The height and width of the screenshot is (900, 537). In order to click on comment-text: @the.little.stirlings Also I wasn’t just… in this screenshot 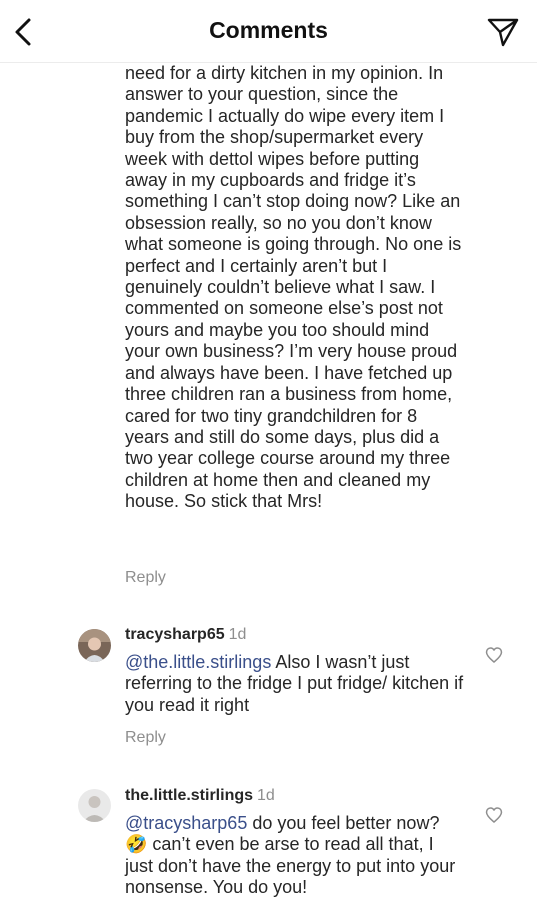, I will do `click(295, 684)`.